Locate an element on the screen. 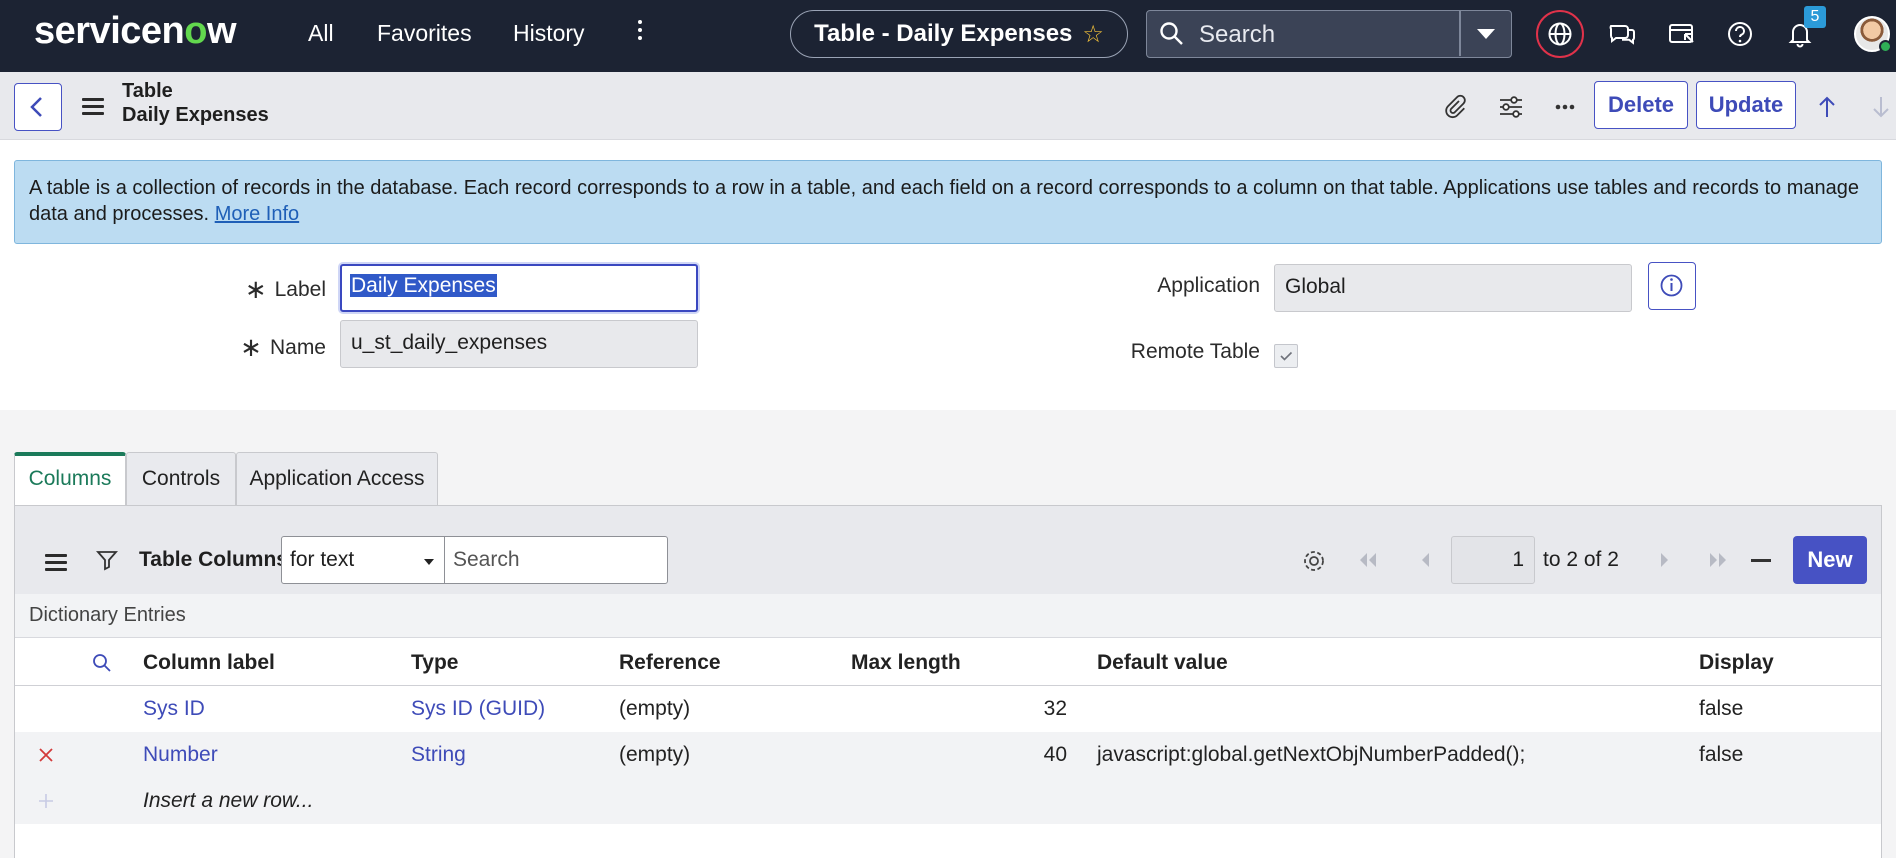  application-input: Global is located at coordinates (1453, 288).